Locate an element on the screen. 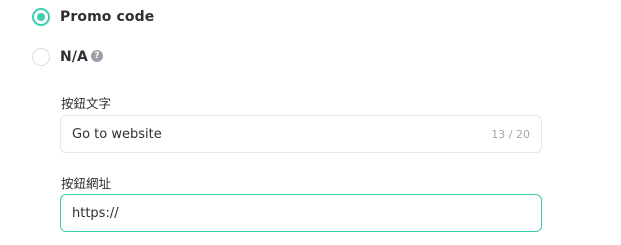  help-icon: ? is located at coordinates (96, 56).